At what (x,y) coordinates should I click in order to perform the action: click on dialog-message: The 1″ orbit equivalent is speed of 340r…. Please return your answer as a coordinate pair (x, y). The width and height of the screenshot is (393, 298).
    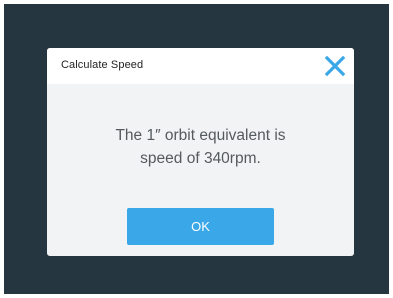
    Looking at the image, I should click on (200, 147).